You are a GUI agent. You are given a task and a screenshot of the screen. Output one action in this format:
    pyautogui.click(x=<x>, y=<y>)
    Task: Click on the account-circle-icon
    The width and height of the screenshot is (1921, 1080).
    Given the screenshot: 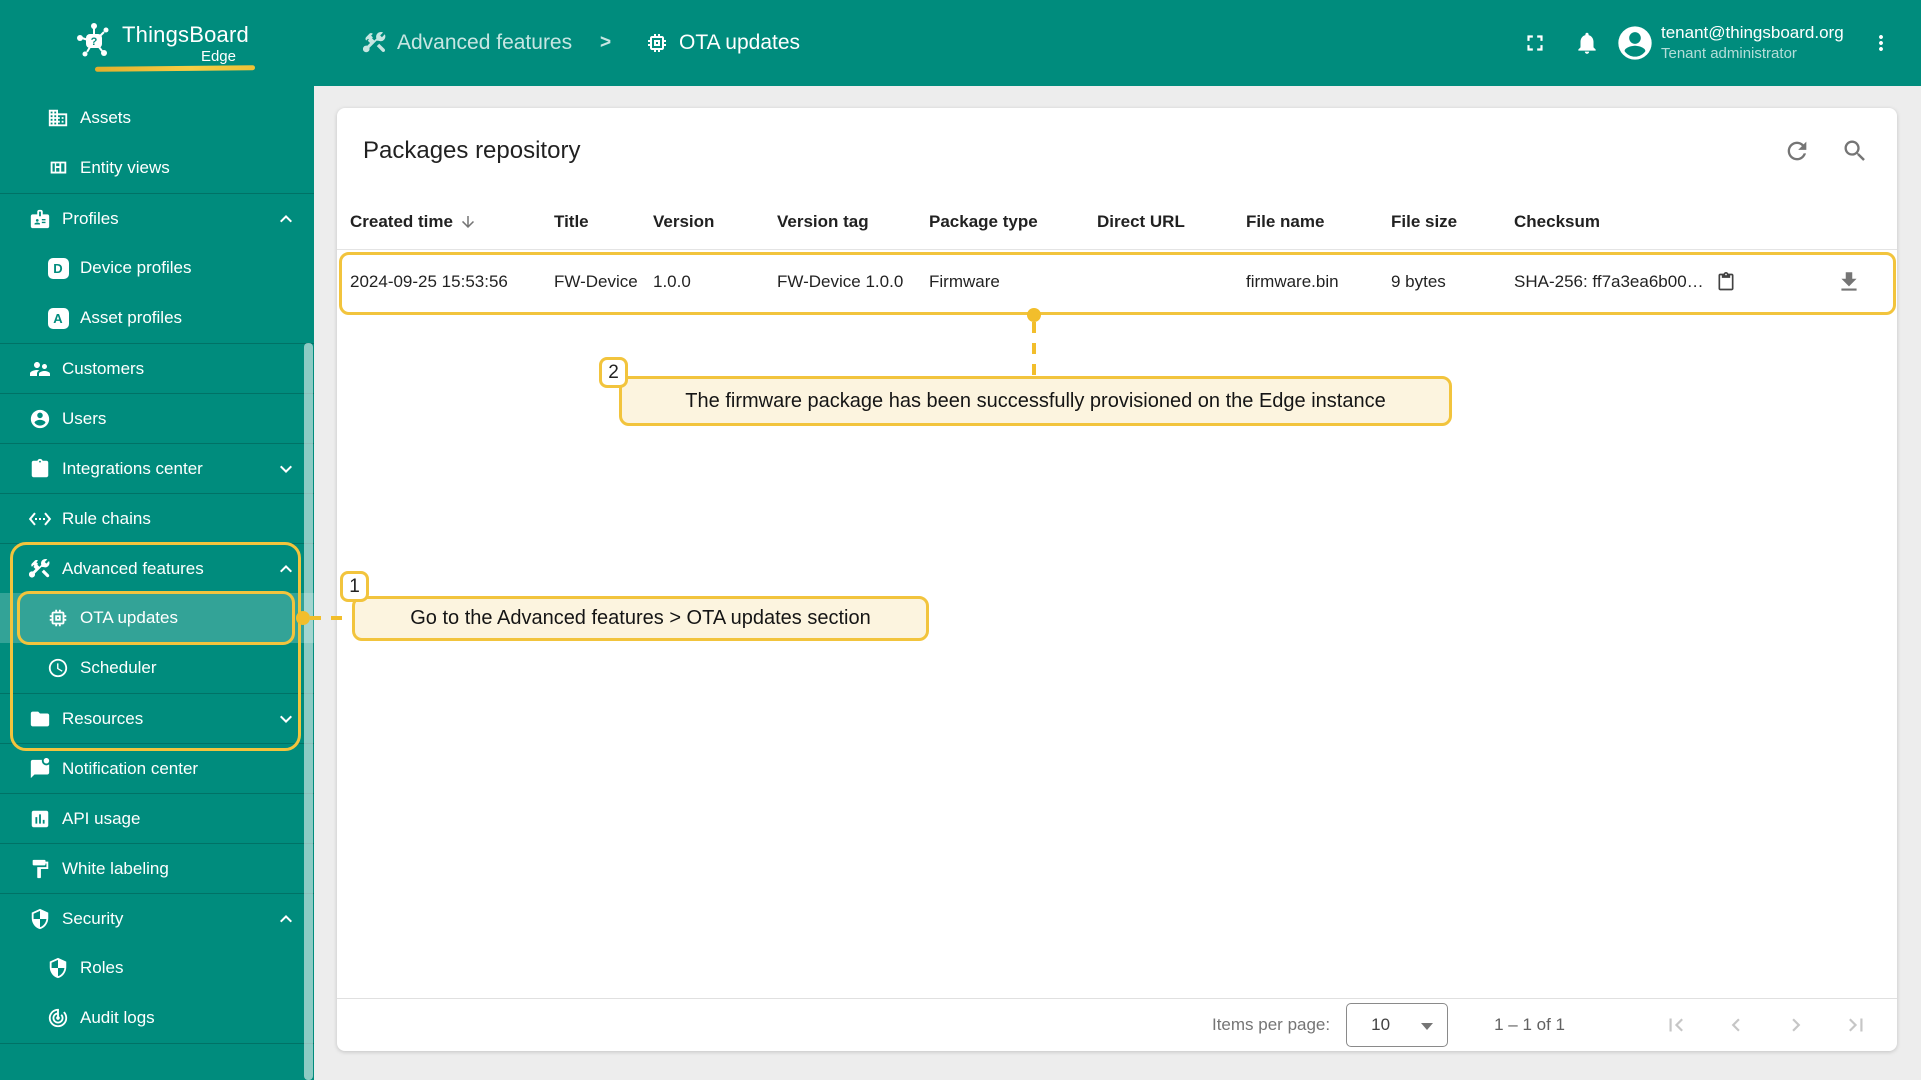 What is the action you would take?
    pyautogui.click(x=1635, y=43)
    